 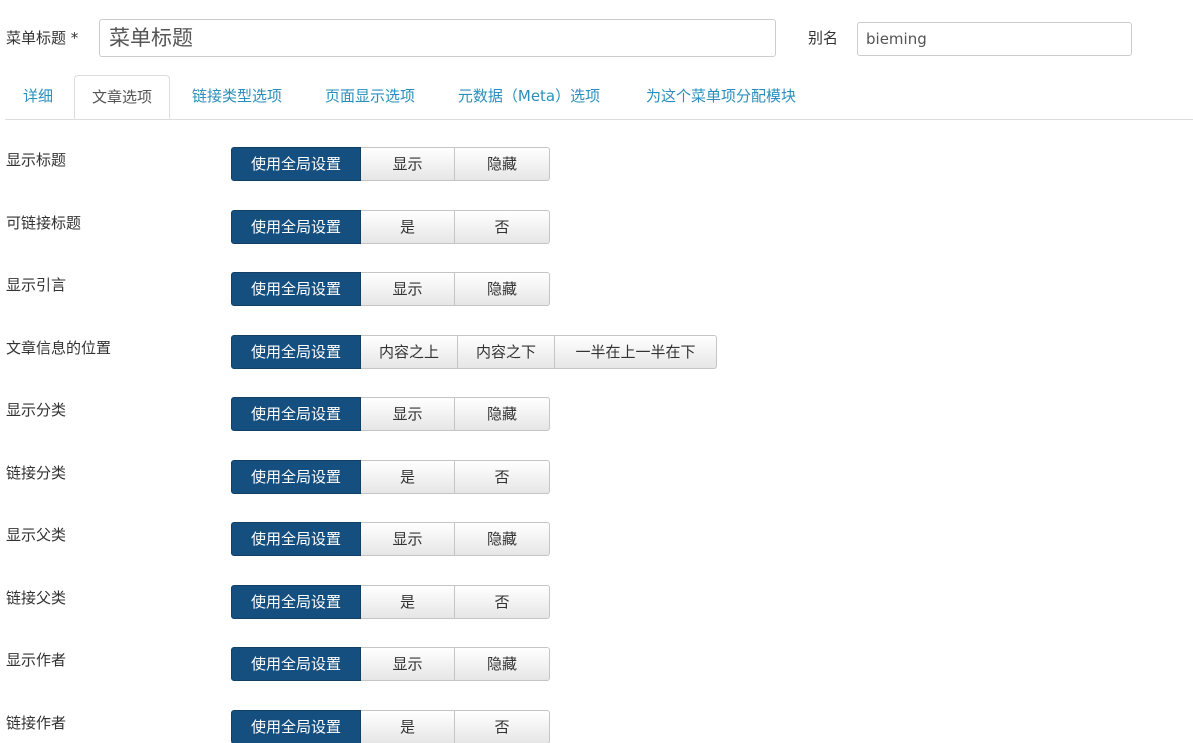 I want to click on show-intro-global-button: 使用全局设置, so click(x=296, y=289).